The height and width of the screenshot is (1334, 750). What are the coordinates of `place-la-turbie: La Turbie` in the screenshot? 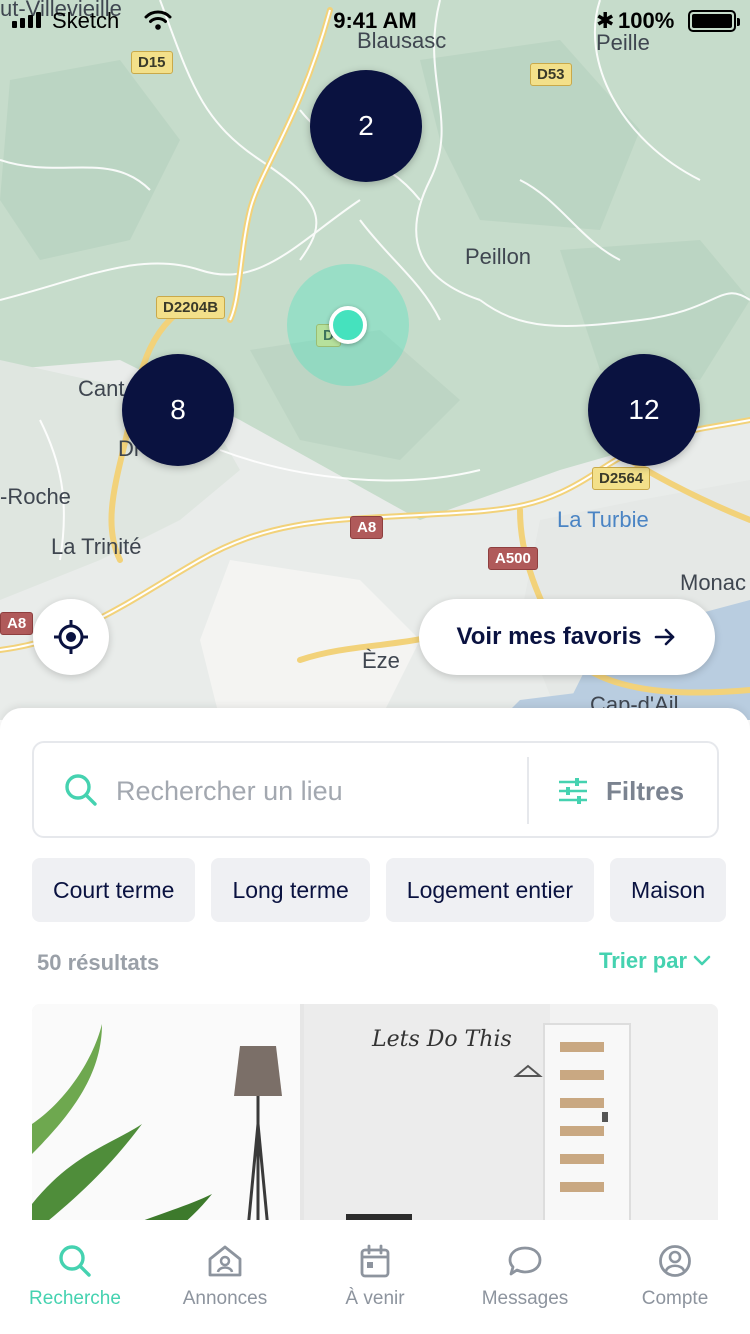 It's located at (603, 519).